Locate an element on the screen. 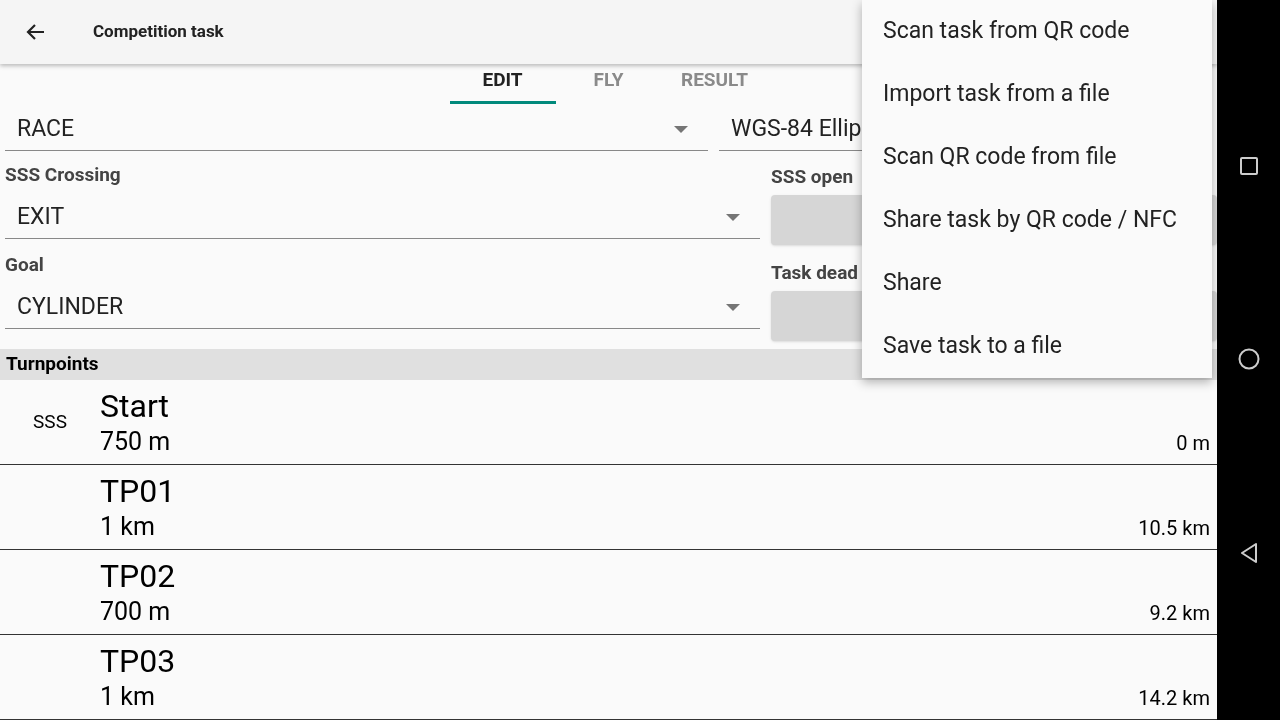  turnpoint-distance: 0 m is located at coordinates (1193, 443).